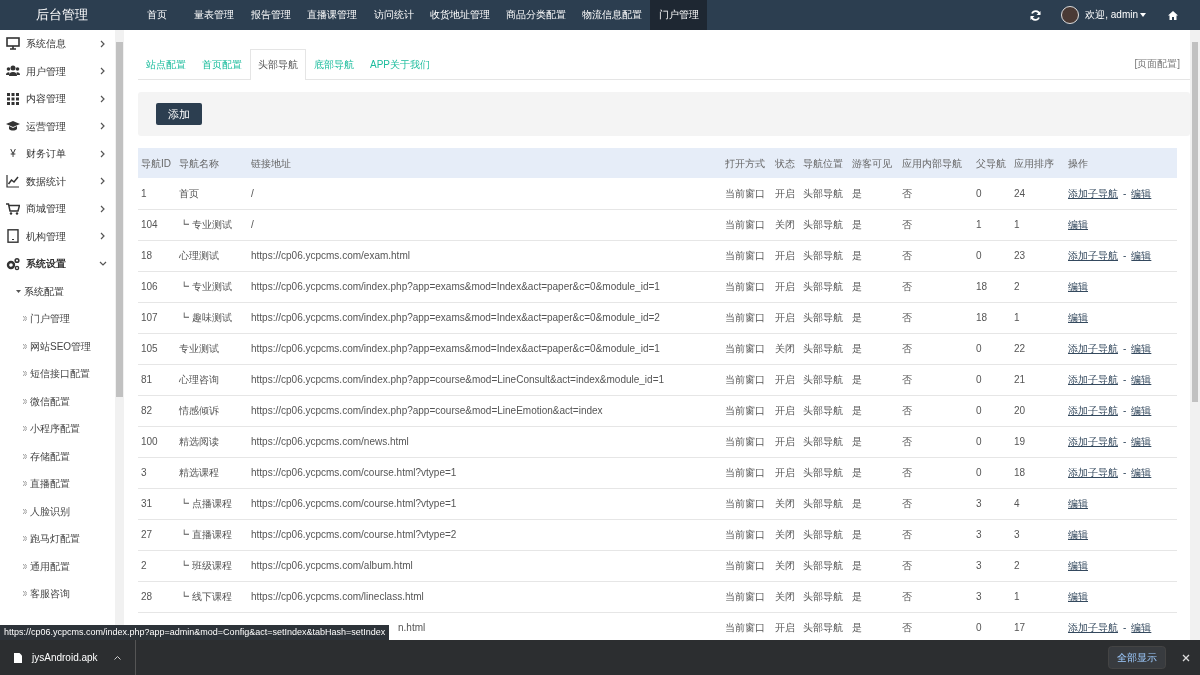  What do you see at coordinates (1070, 15) in the screenshot?
I see `avatar-circle` at bounding box center [1070, 15].